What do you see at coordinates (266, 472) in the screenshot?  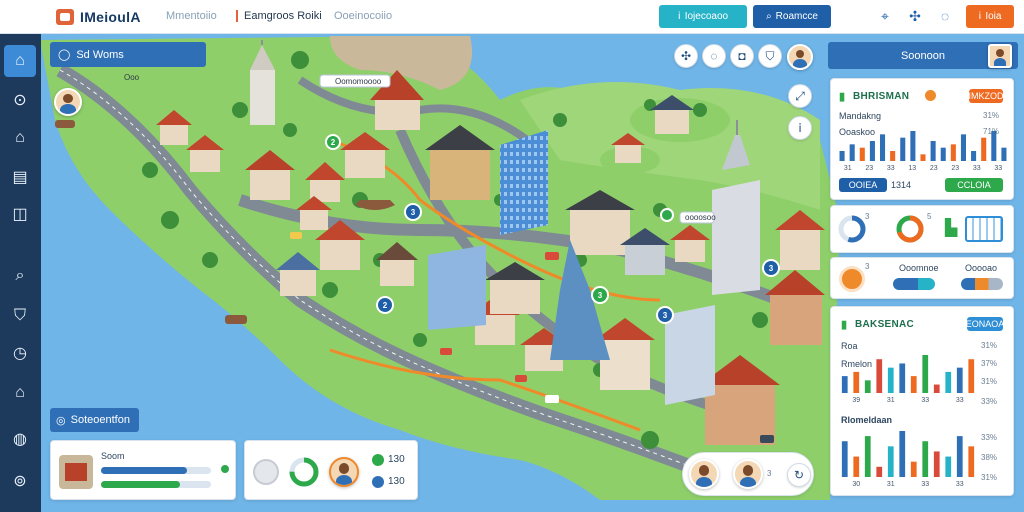 I see `bandage-icon` at bounding box center [266, 472].